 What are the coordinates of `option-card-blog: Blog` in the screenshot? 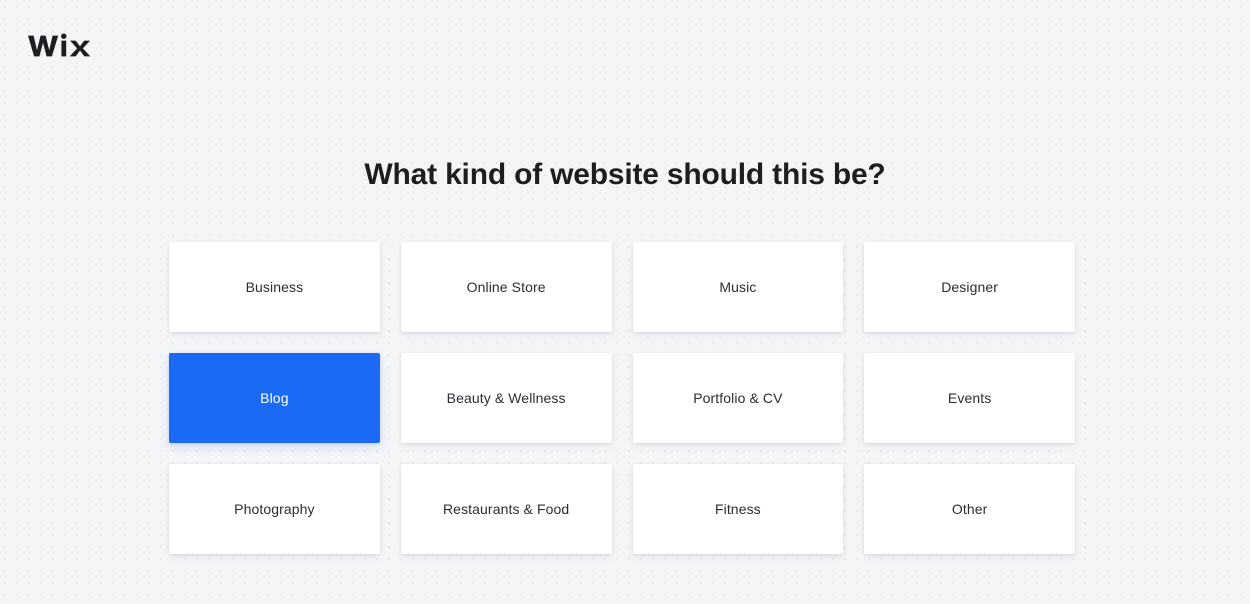 It's located at (274, 398).